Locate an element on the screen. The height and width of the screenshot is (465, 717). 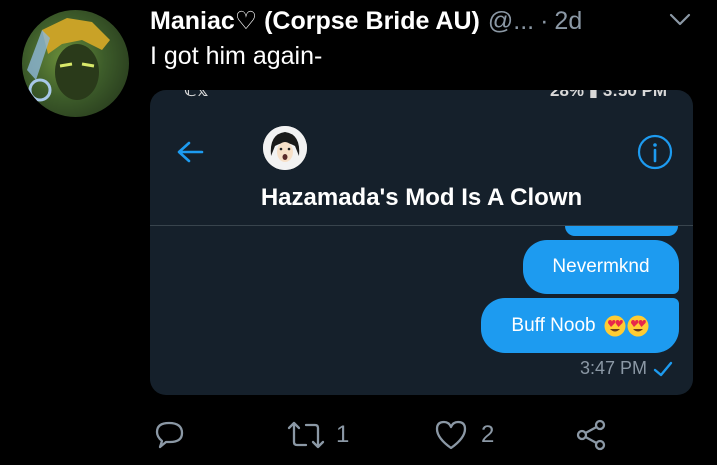
chat-title: Hazamada's Mod Is A Clown is located at coordinates (421, 197).